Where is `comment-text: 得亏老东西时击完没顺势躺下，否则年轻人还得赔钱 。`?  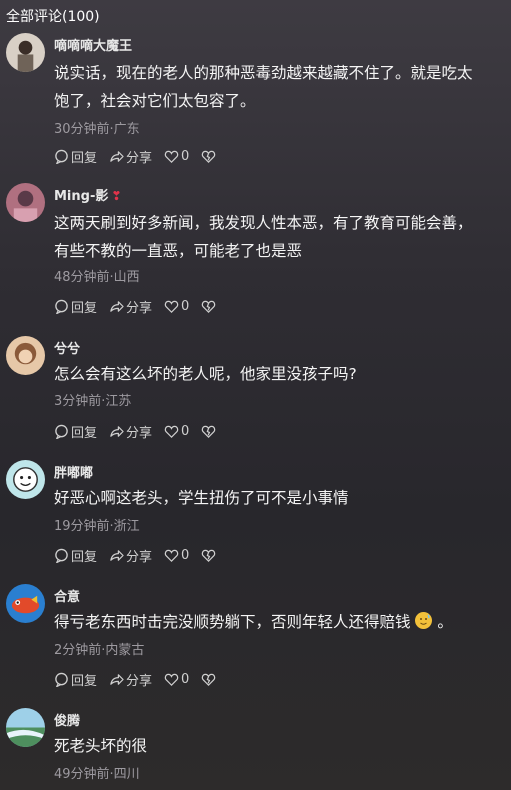 comment-text: 得亏老东西时击完没顺势躺下，否则年轻人还得赔钱 。 is located at coordinates (253, 621).